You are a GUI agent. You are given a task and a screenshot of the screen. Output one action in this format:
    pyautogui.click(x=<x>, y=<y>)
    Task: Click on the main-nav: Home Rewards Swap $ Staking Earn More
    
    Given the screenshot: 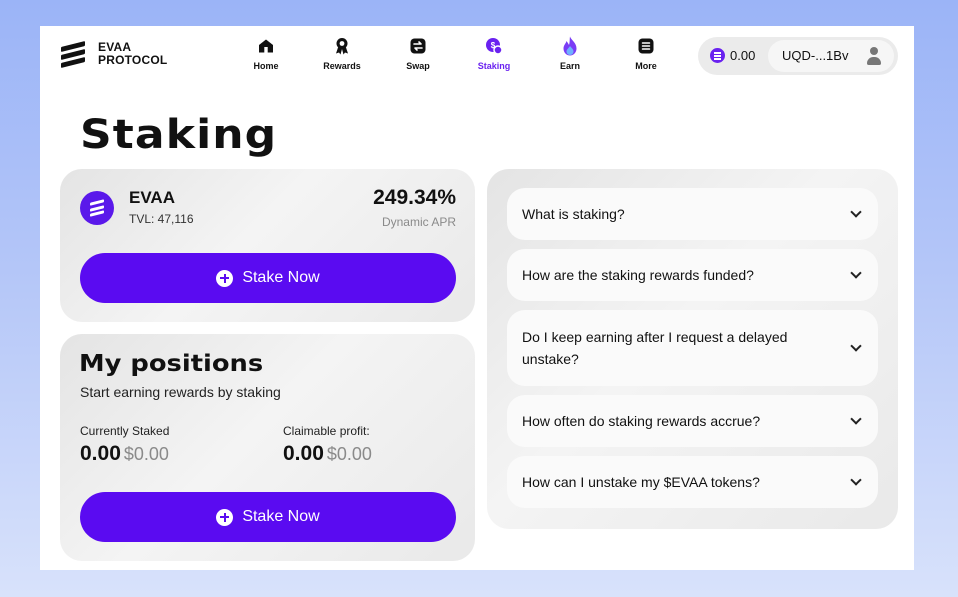 What is the action you would take?
    pyautogui.click(x=456, y=53)
    